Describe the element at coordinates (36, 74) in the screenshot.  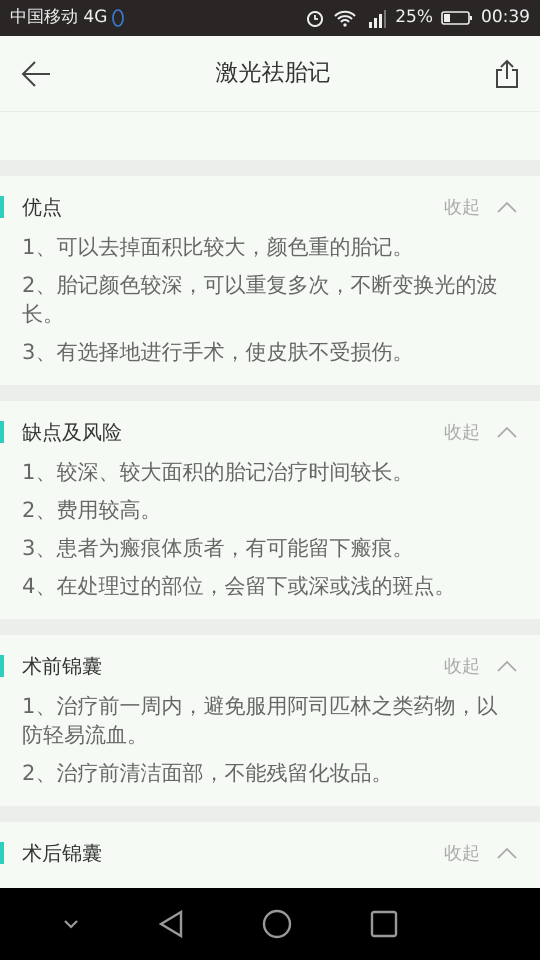
I see `back-button` at that location.